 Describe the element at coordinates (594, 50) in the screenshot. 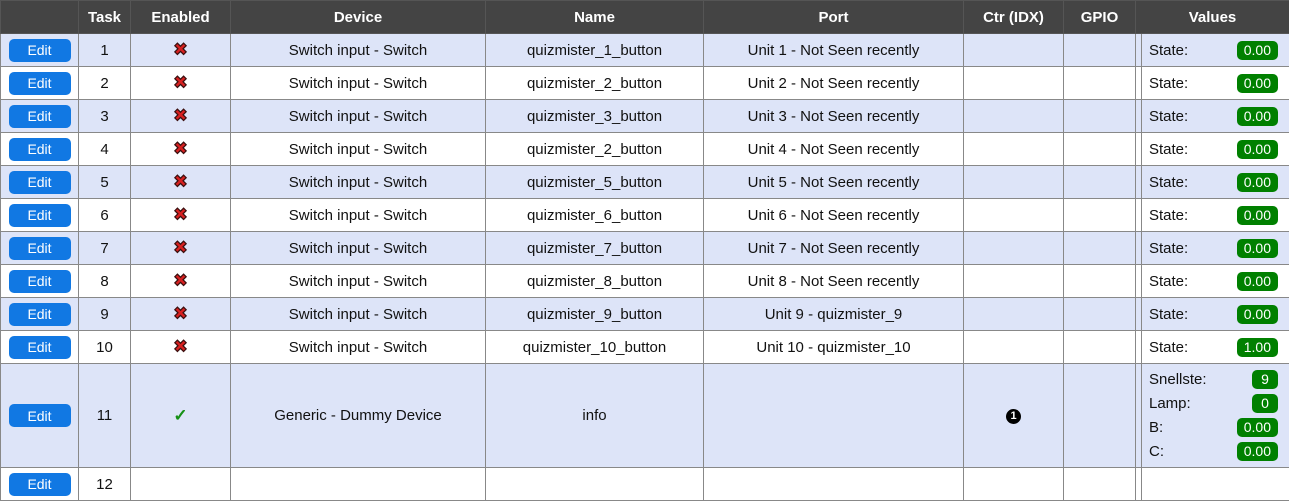

I see `cell-name: quizmister_1_button` at that location.